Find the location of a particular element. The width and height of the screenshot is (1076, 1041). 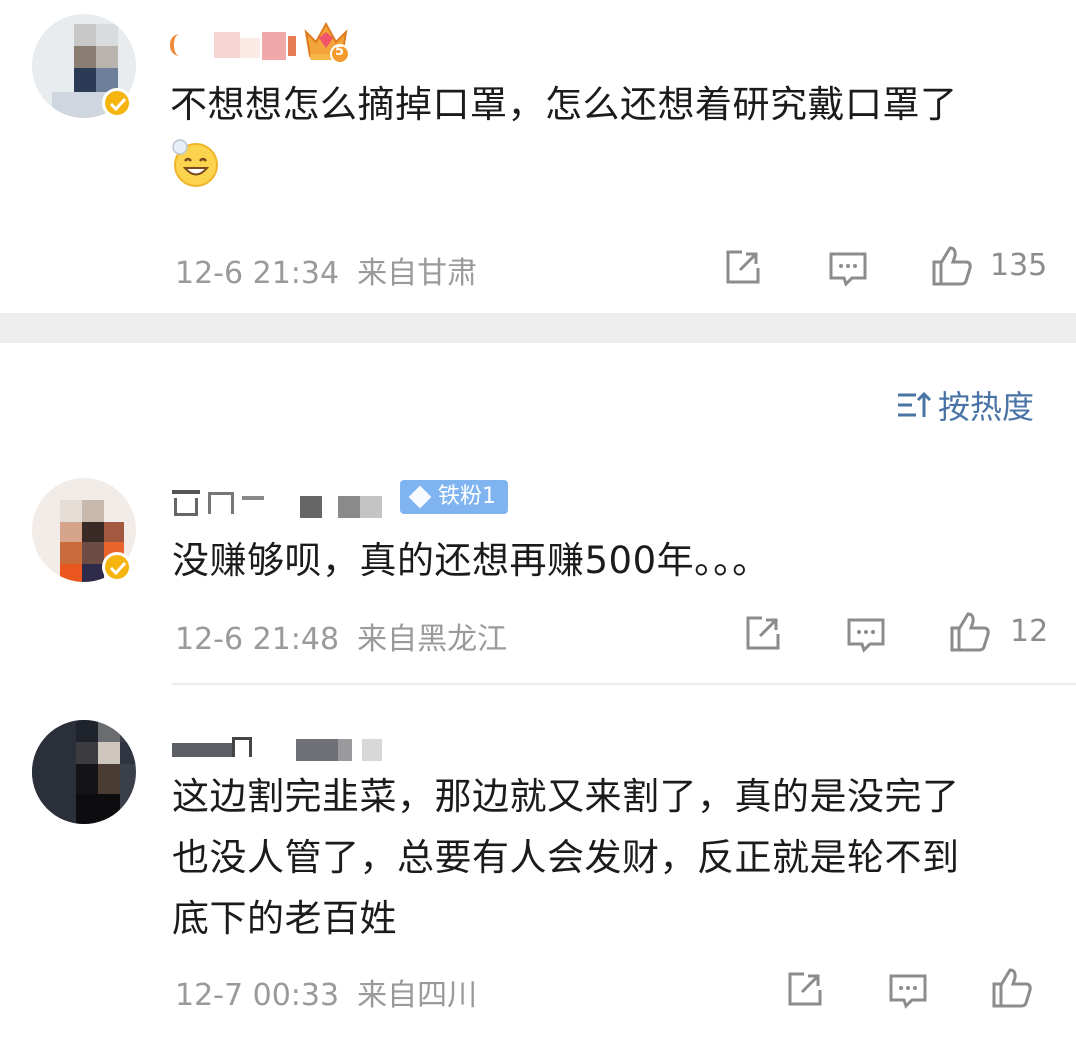

comment-separator is located at coordinates (624, 684).